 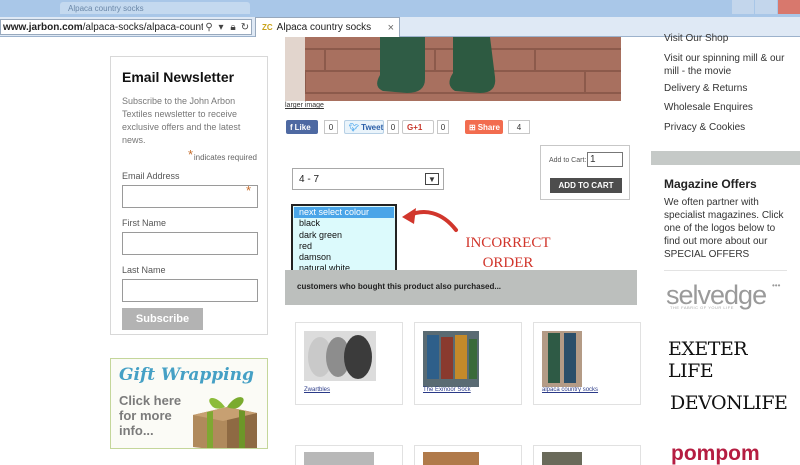 I want to click on tweet-button: 🐦︎ Tweet, so click(x=364, y=127).